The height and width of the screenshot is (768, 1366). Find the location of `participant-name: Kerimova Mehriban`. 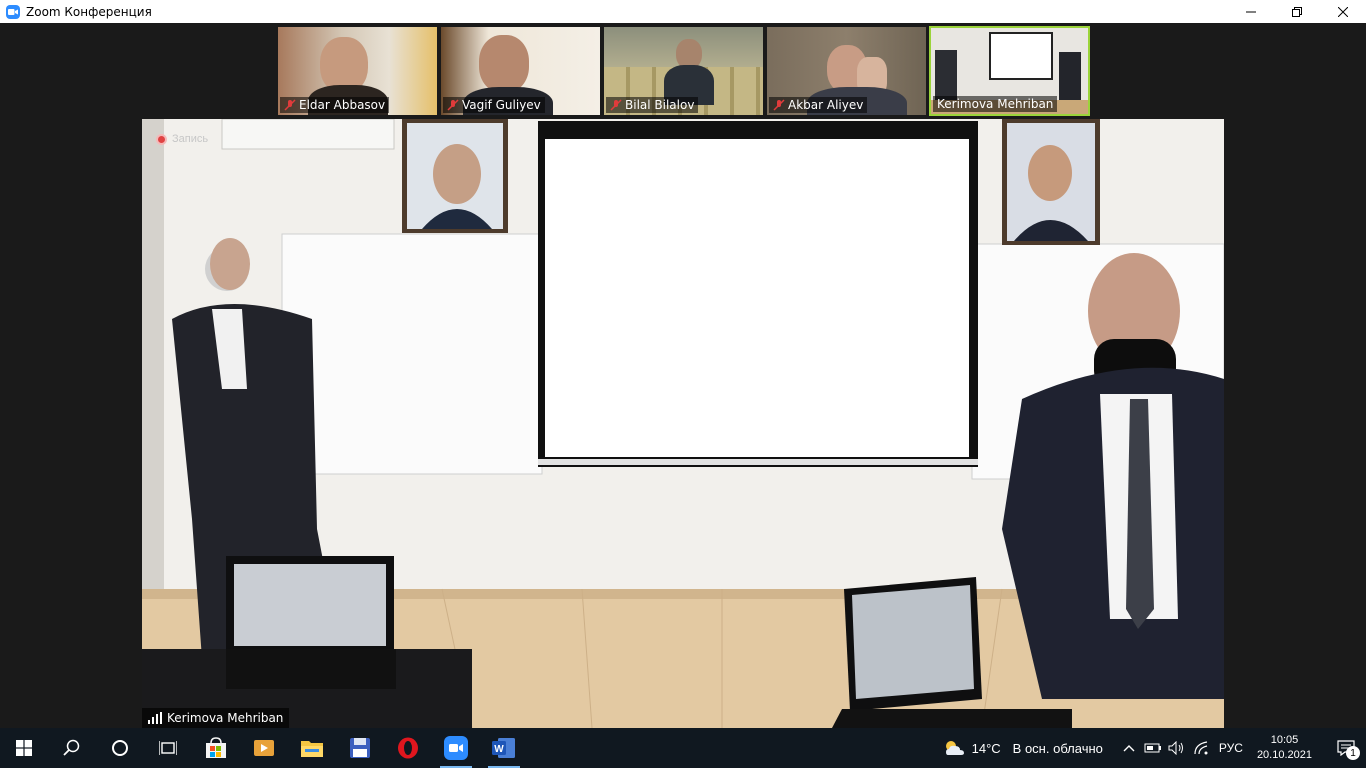

participant-name: Kerimova Mehriban is located at coordinates (995, 104).